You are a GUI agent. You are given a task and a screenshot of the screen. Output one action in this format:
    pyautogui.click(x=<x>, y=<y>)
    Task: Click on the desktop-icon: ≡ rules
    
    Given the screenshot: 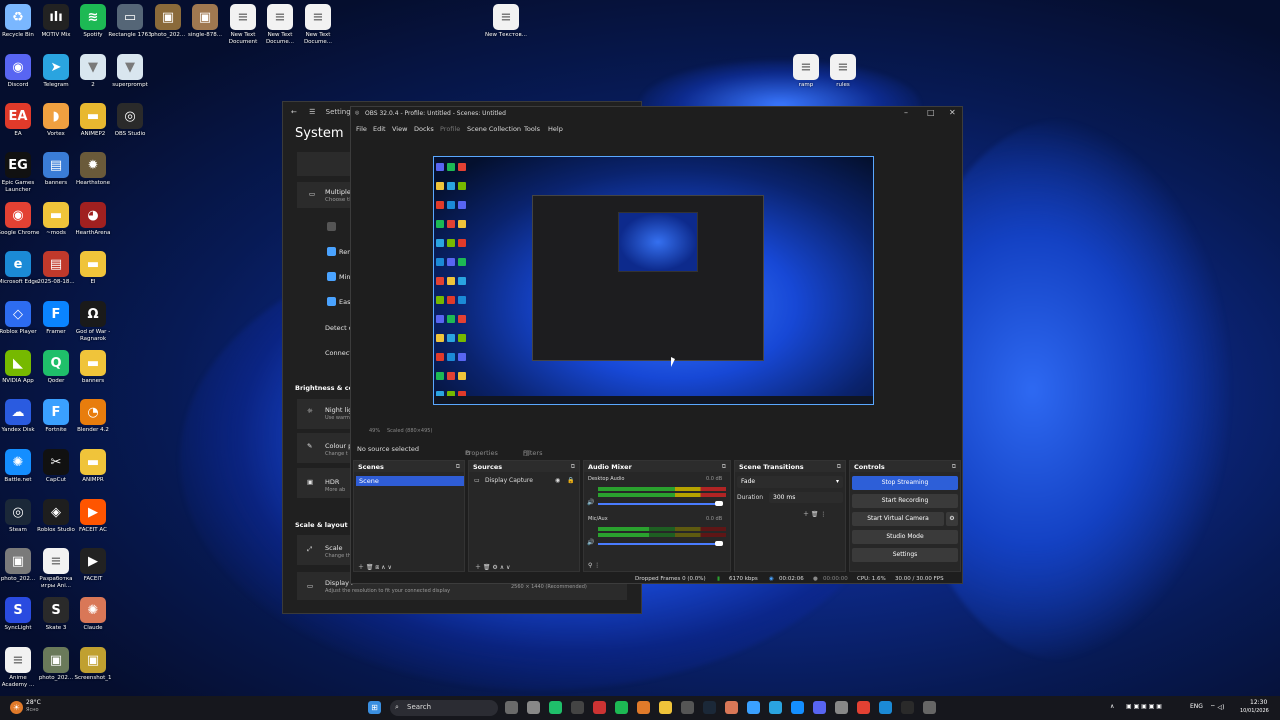 What is the action you would take?
    pyautogui.click(x=843, y=71)
    